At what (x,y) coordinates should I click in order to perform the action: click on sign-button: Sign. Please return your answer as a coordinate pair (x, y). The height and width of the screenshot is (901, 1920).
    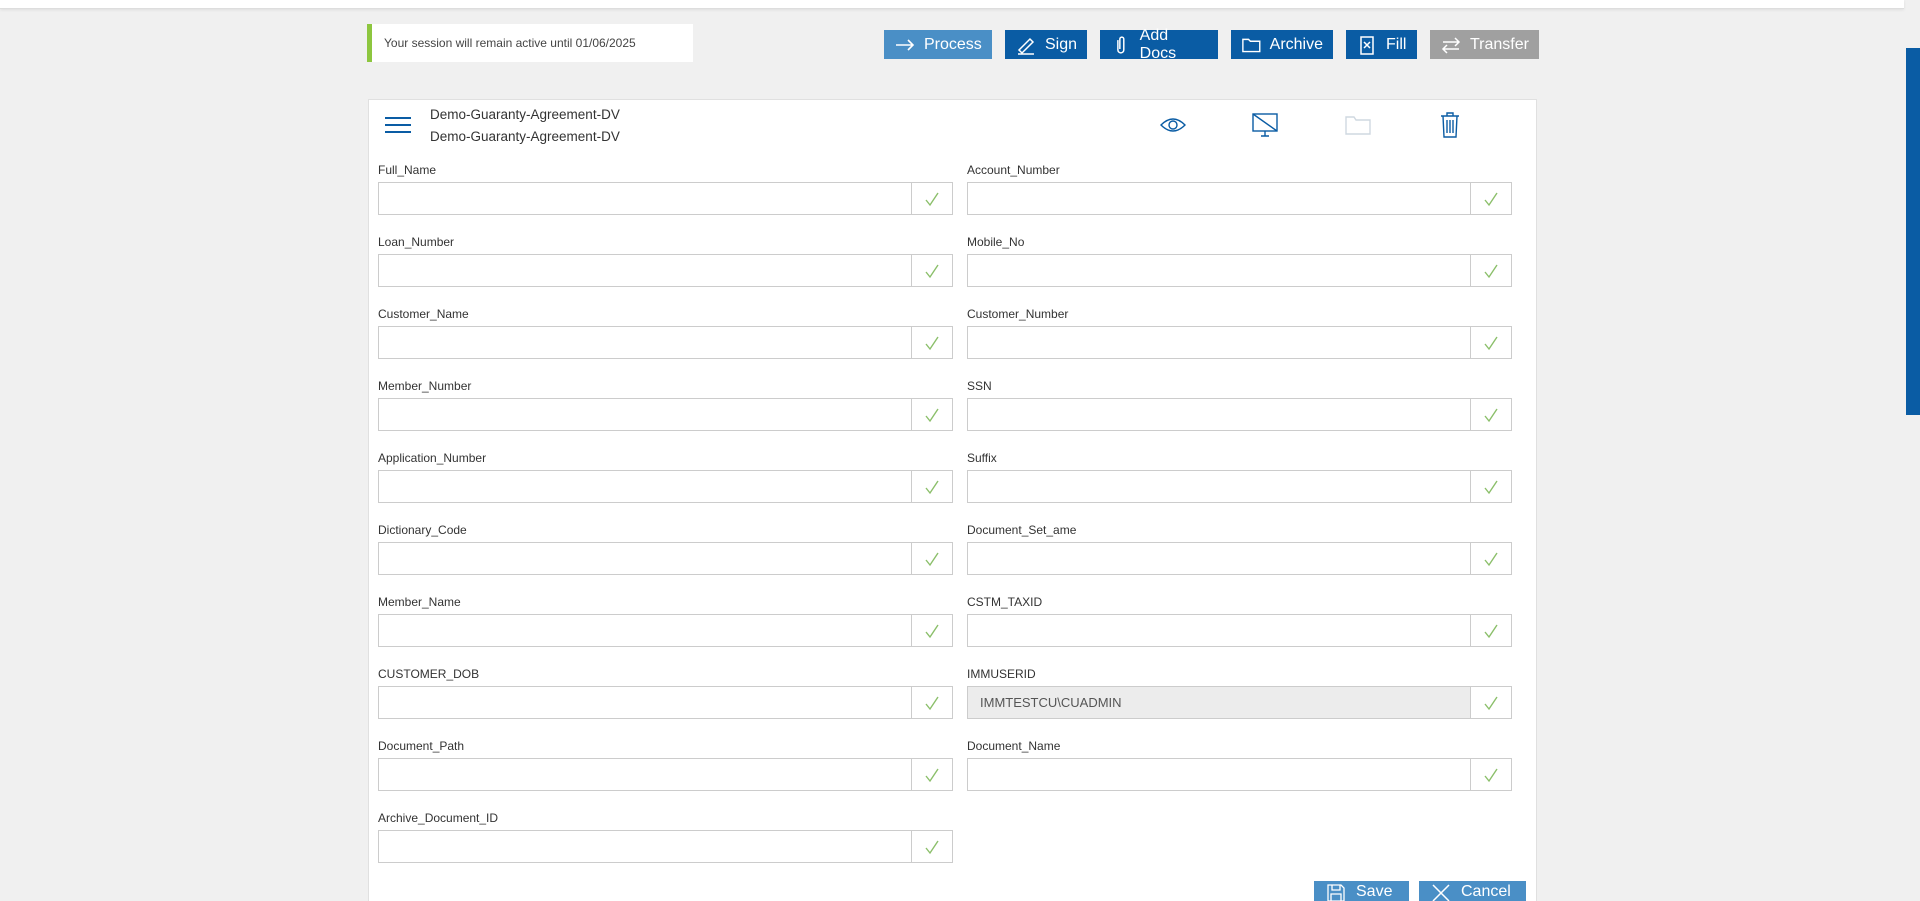
    Looking at the image, I should click on (1046, 44).